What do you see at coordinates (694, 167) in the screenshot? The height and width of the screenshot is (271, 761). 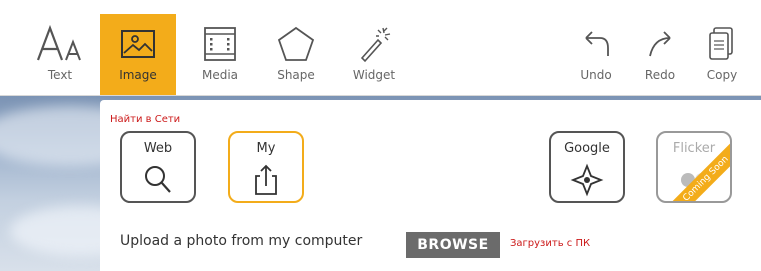 I see `source-flicker-button: Flicker Coming Soon` at bounding box center [694, 167].